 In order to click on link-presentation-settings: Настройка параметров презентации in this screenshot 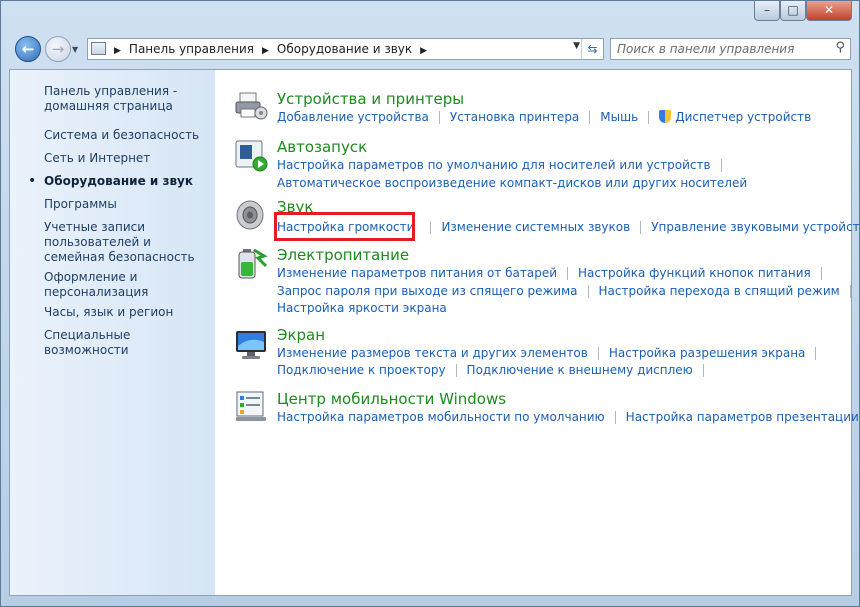, I will do `click(742, 417)`.